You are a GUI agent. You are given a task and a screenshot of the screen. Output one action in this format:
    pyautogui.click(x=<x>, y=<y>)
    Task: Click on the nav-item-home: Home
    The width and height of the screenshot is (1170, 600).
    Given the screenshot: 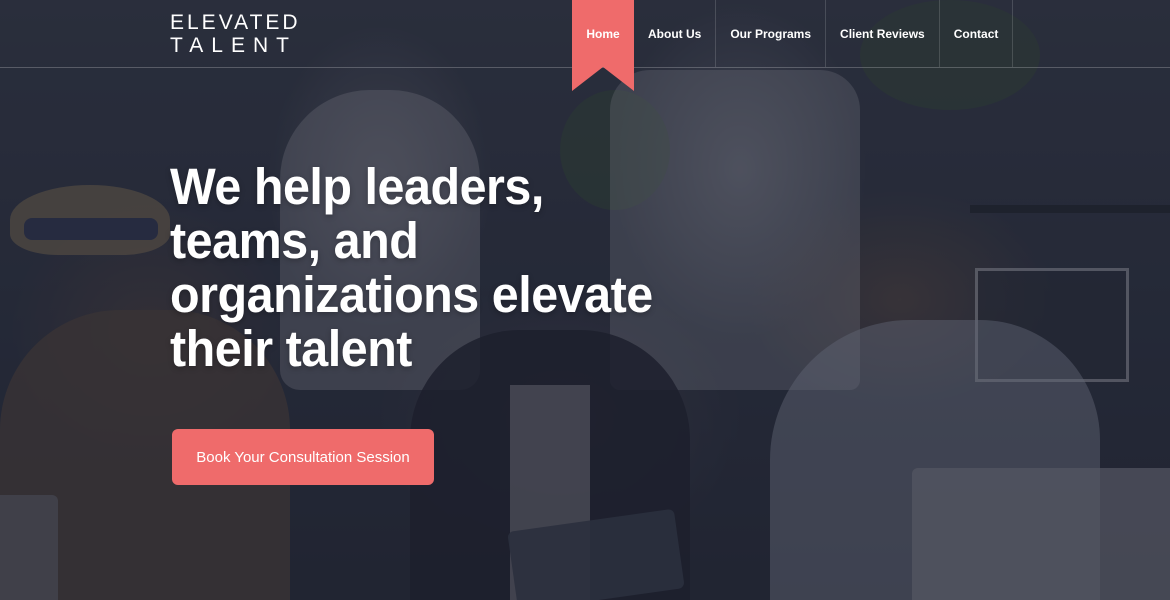 What is the action you would take?
    pyautogui.click(x=603, y=45)
    